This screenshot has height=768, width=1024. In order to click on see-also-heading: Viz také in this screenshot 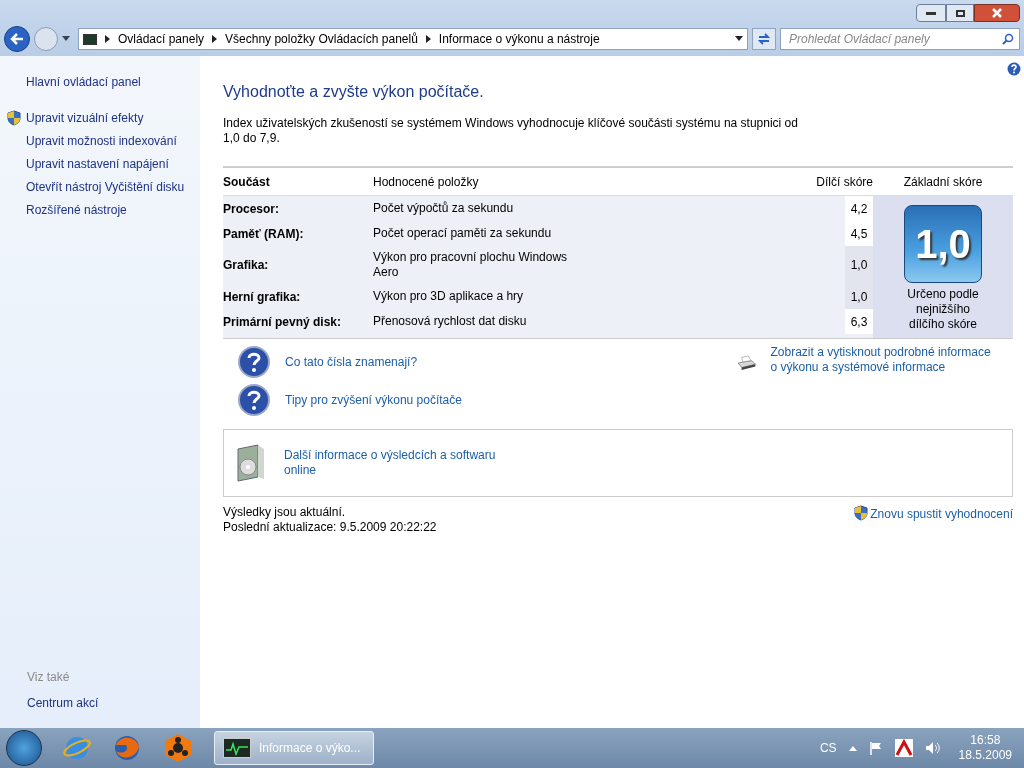, I will do `click(49, 677)`.